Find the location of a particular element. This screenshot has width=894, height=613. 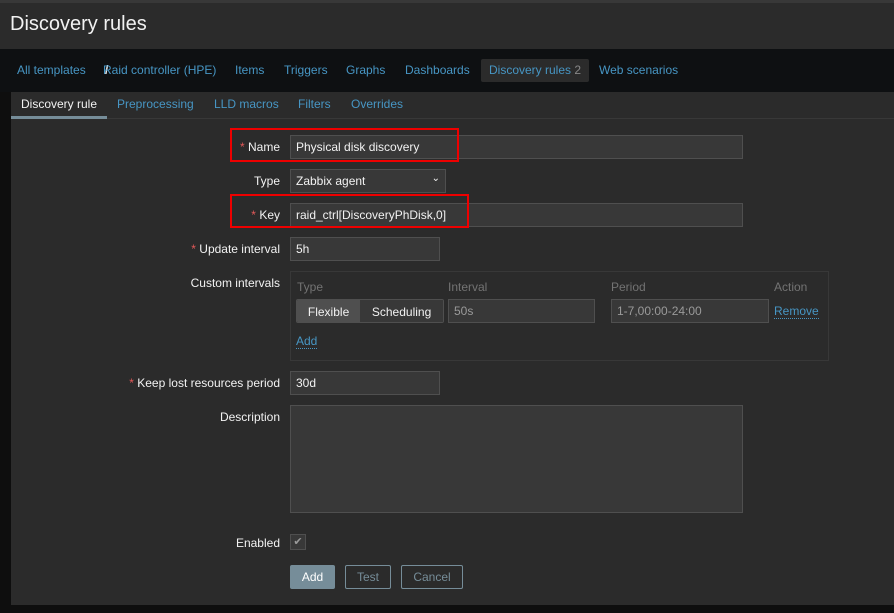

add-interval-link: Add is located at coordinates (307, 341).